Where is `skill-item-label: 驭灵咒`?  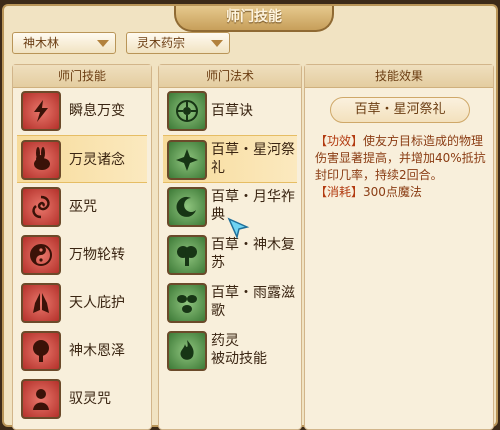 skill-item-label: 驭灵咒 is located at coordinates (90, 399).